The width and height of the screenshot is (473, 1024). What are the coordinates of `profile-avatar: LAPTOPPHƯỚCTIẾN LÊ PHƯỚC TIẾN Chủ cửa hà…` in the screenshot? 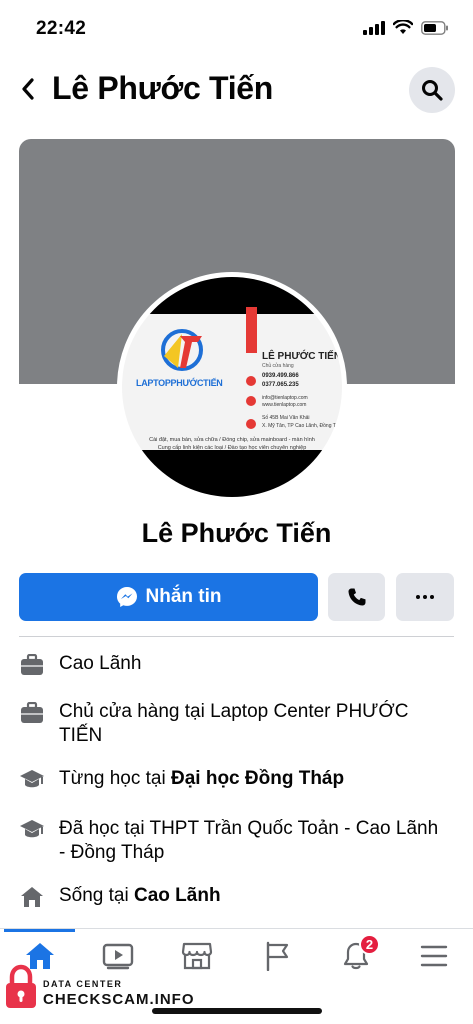 It's located at (232, 387).